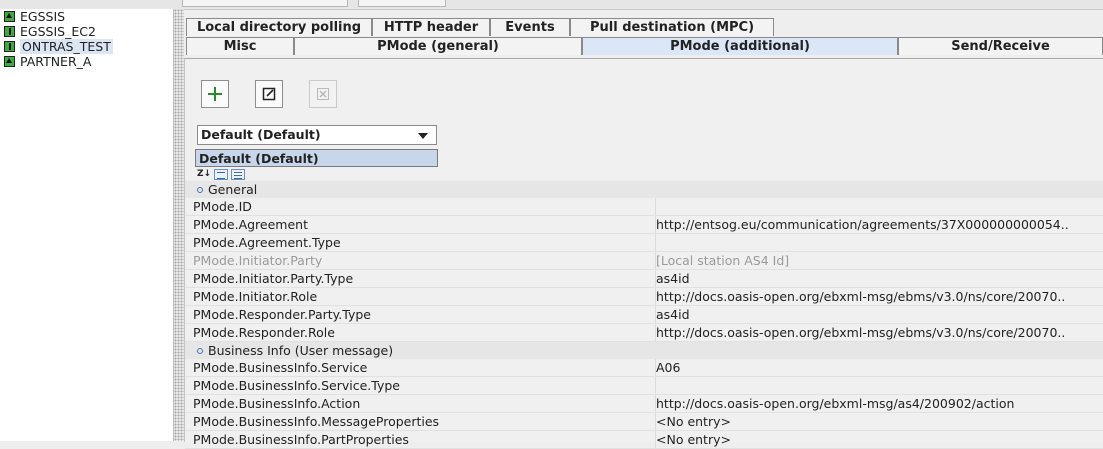 This screenshot has width=1103, height=449. Describe the element at coordinates (56, 61) in the screenshot. I see `tree-item-label: PARTNER_A` at that location.